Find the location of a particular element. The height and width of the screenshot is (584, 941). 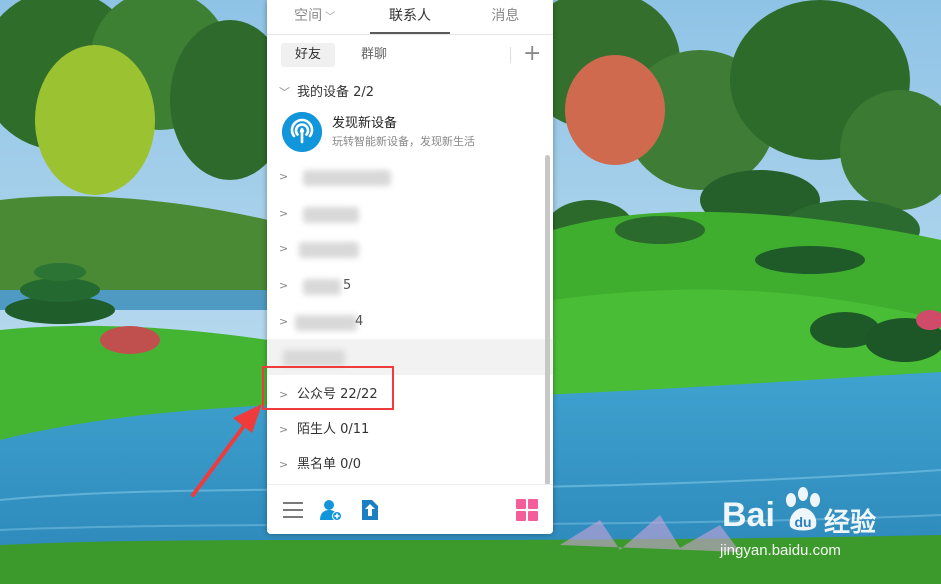

tab-contacts: 联系人 is located at coordinates (409, 17).